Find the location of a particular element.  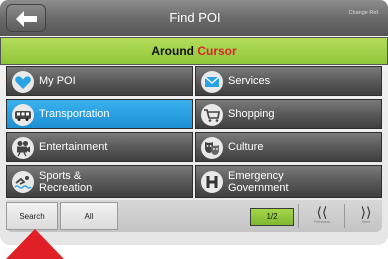

category-shopping: Shopping is located at coordinates (288, 114).